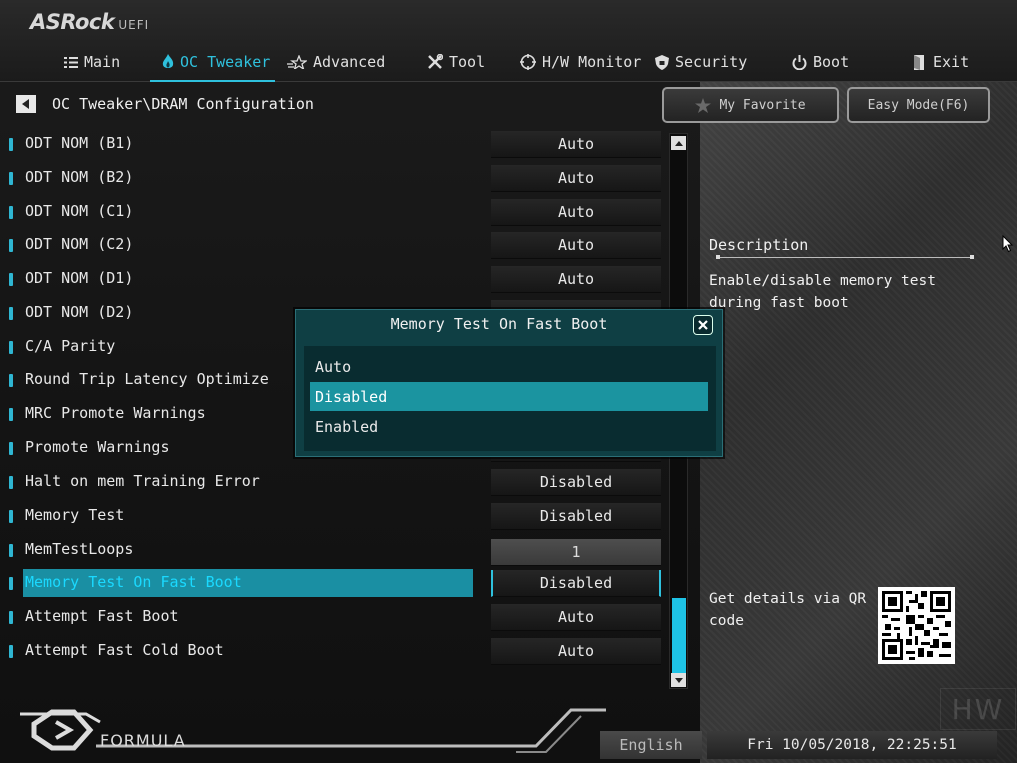 The height and width of the screenshot is (763, 1017). What do you see at coordinates (72, 22) in the screenshot?
I see `logo-brand: ASRock` at bounding box center [72, 22].